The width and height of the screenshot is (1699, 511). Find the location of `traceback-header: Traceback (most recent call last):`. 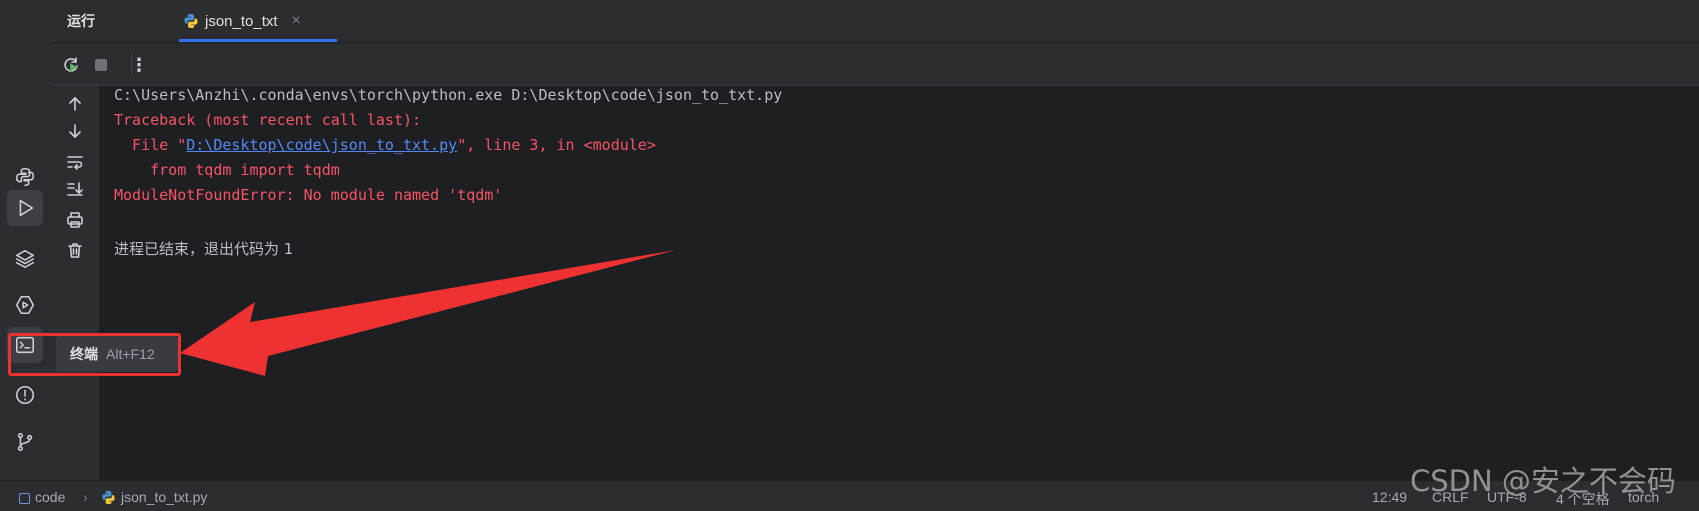

traceback-header: Traceback (most recent call last): is located at coordinates (268, 120).